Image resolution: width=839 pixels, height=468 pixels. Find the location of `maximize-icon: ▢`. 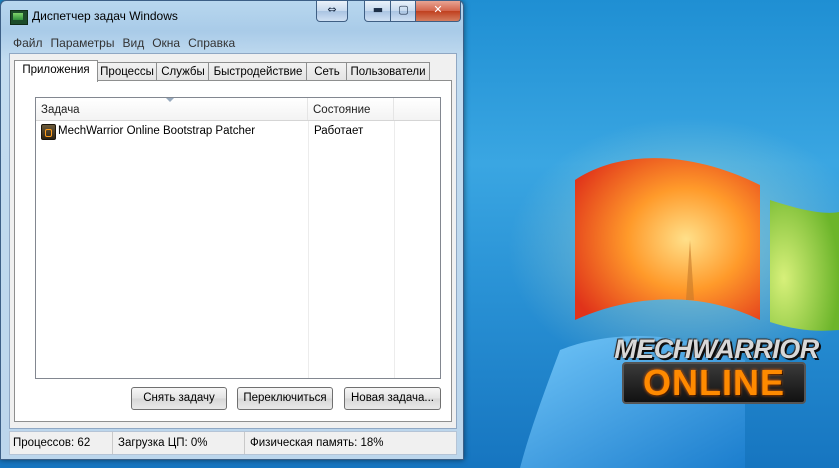

maximize-icon: ▢ is located at coordinates (403, 9).